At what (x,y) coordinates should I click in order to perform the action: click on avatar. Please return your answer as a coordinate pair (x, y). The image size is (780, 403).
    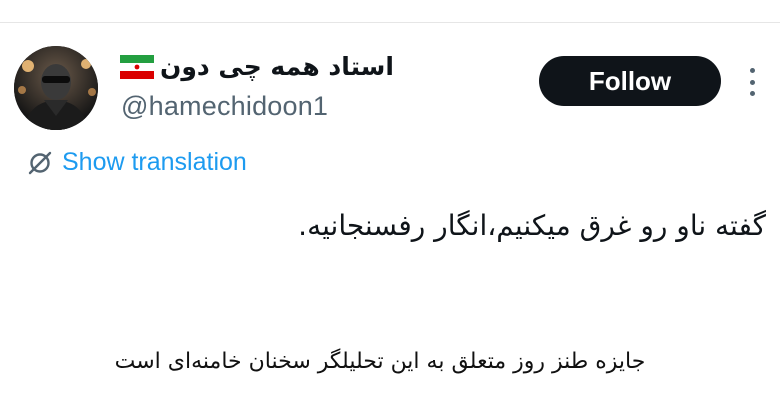
    Looking at the image, I should click on (56, 88).